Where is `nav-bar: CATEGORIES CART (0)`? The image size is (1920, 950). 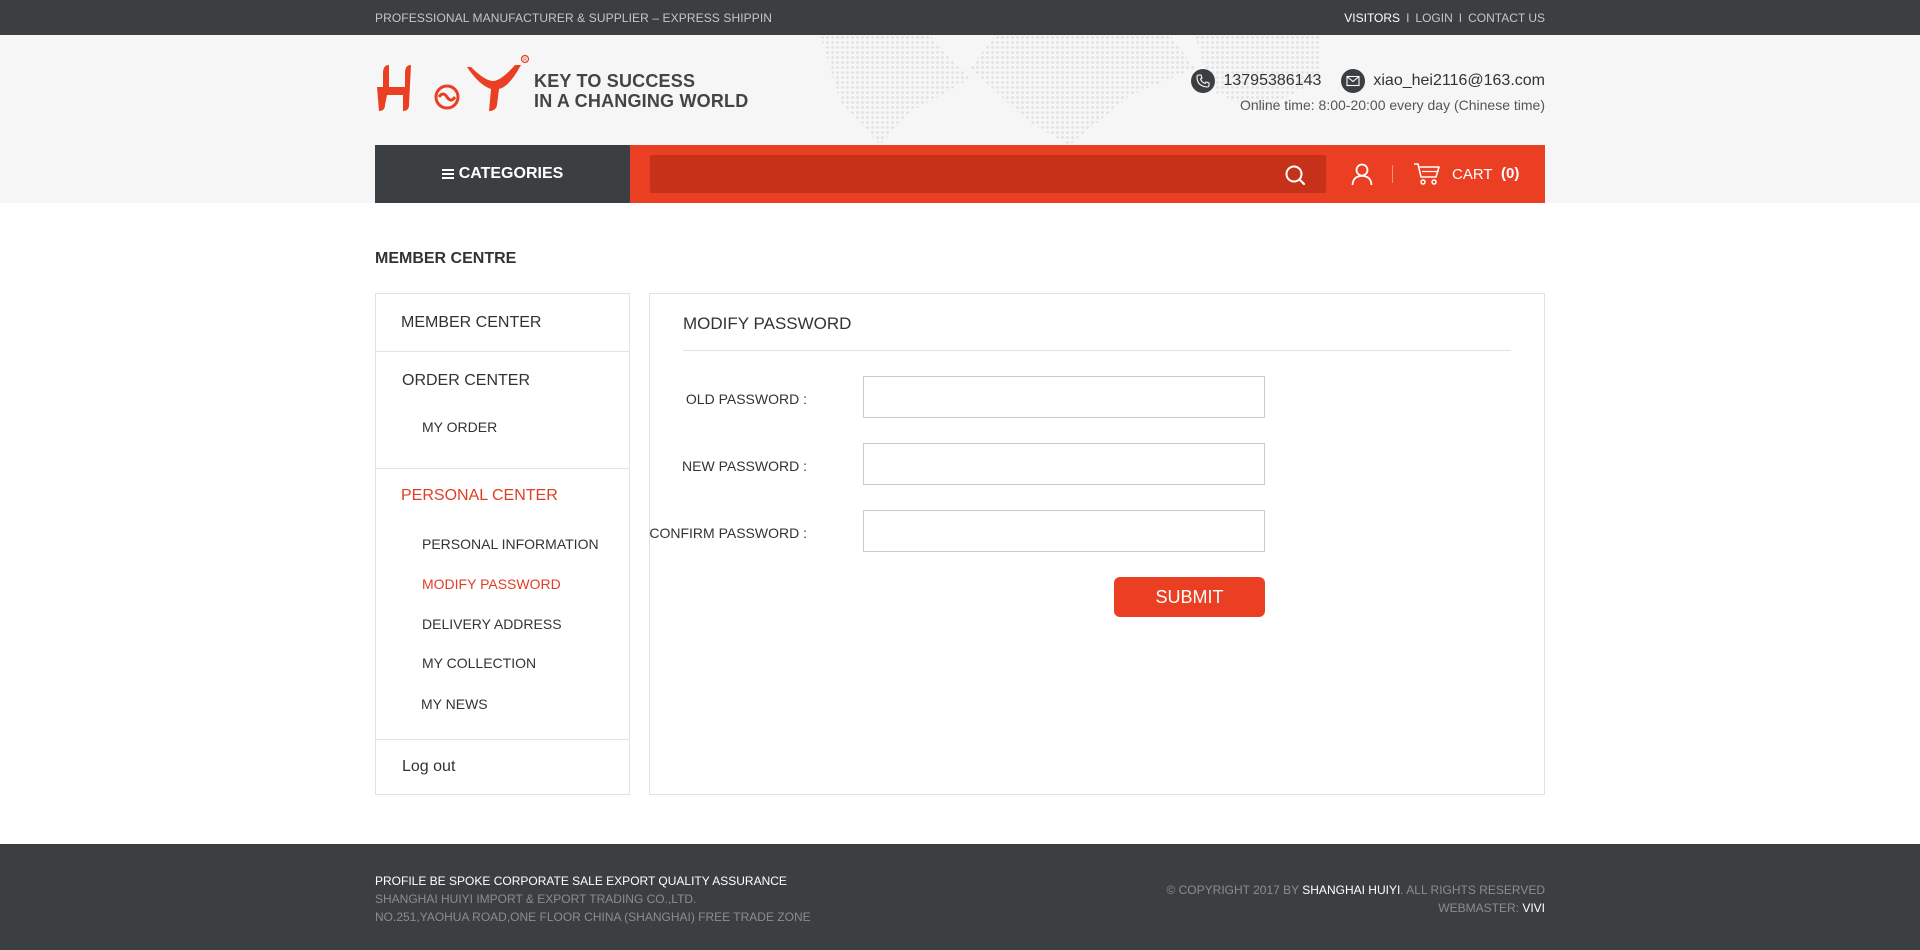 nav-bar: CATEGORIES CART (0) is located at coordinates (960, 174).